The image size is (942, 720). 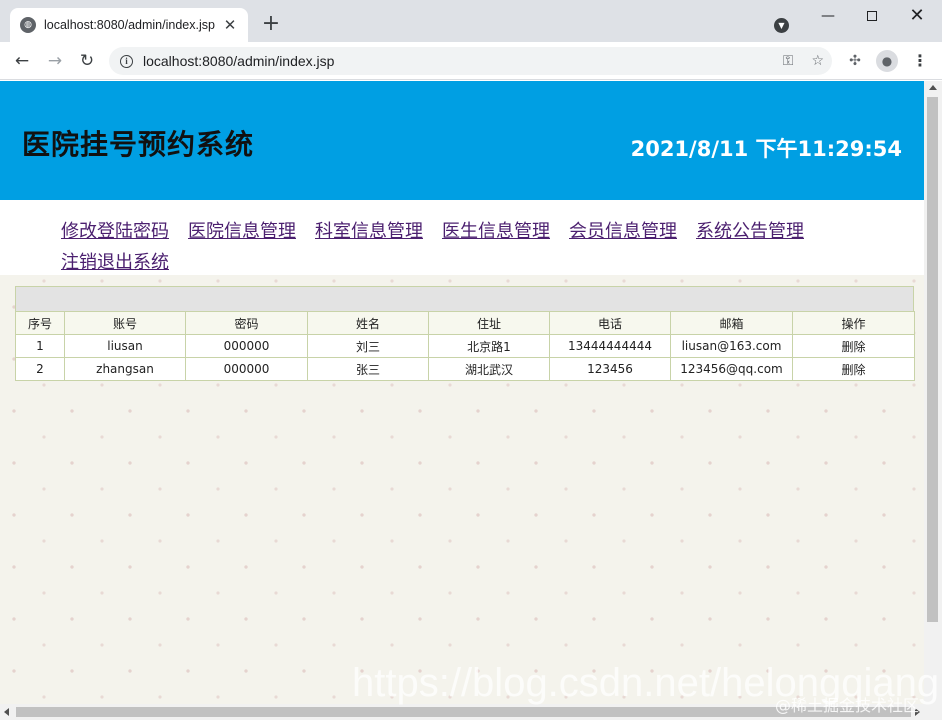 I want to click on nav-hospital-info: 医院信息管理, so click(x=242, y=231).